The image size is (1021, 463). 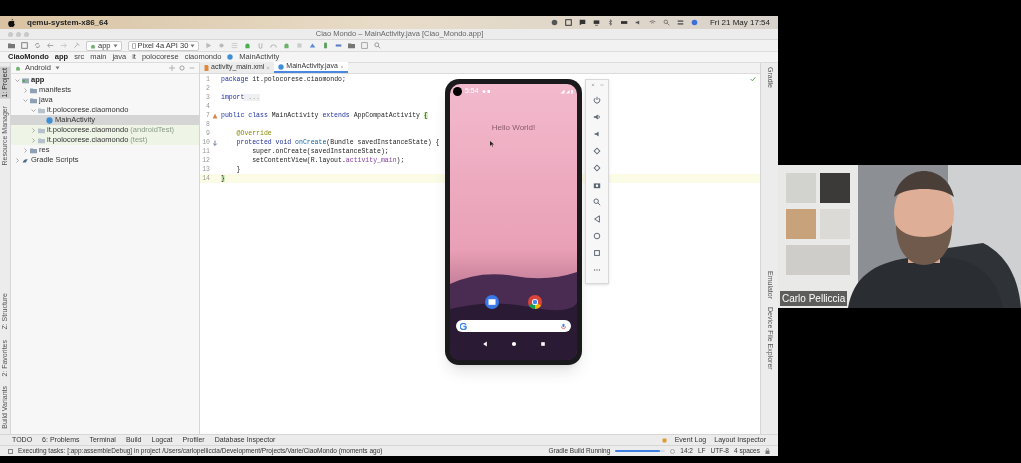 What do you see at coordinates (484, 344) in the screenshot?
I see `back-icon` at bounding box center [484, 344].